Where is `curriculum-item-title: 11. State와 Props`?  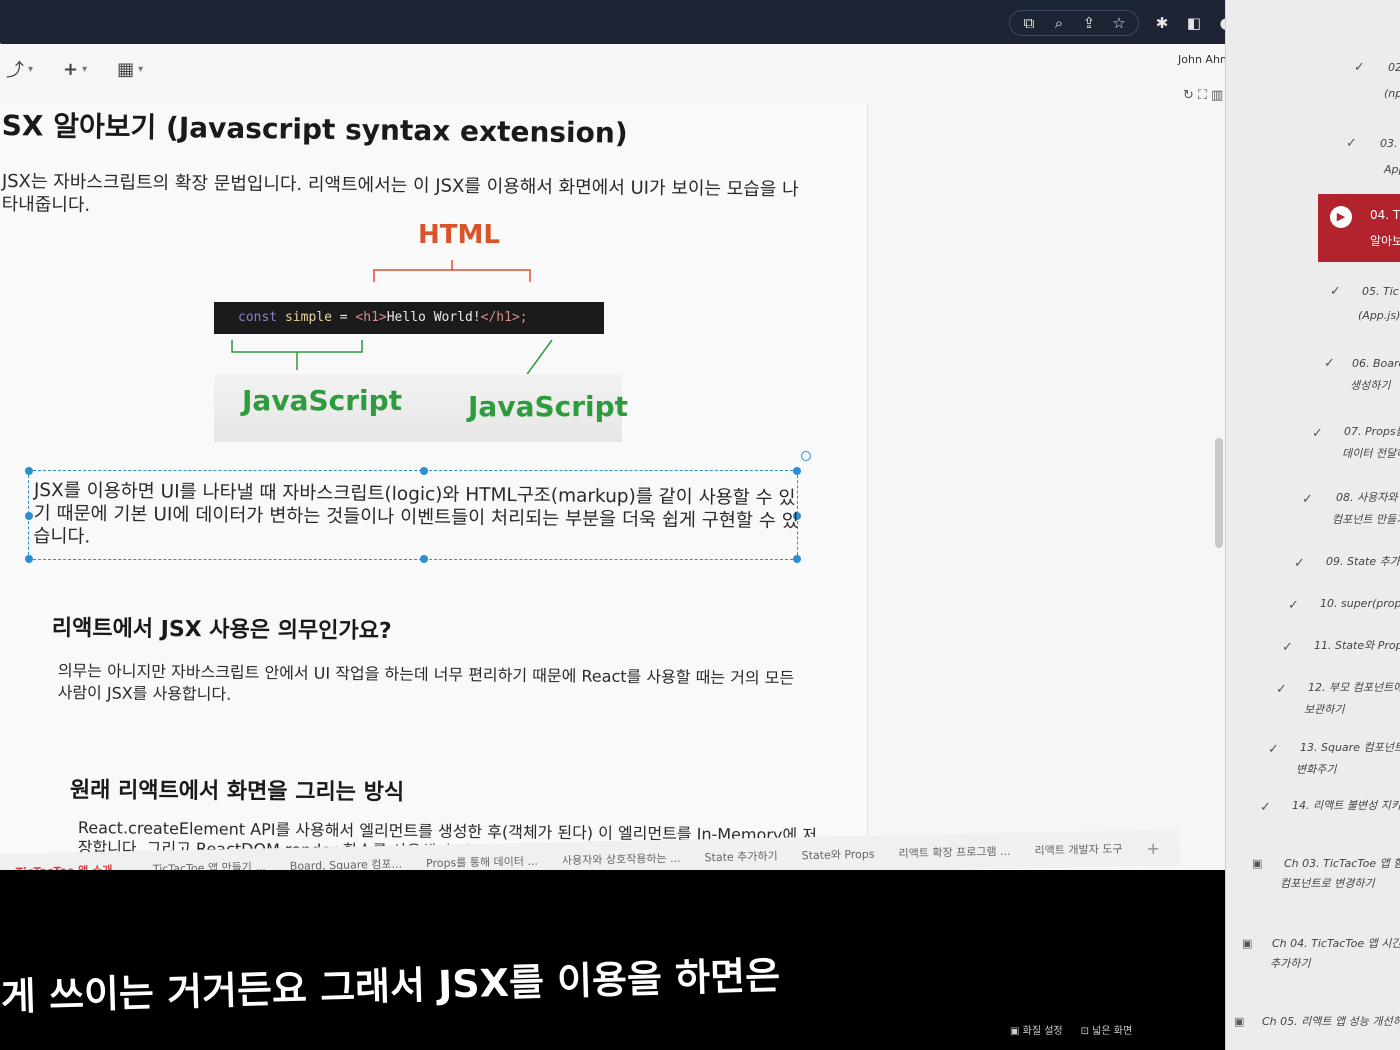
curriculum-item-title: 11. State와 Props is located at coordinates (1357, 645).